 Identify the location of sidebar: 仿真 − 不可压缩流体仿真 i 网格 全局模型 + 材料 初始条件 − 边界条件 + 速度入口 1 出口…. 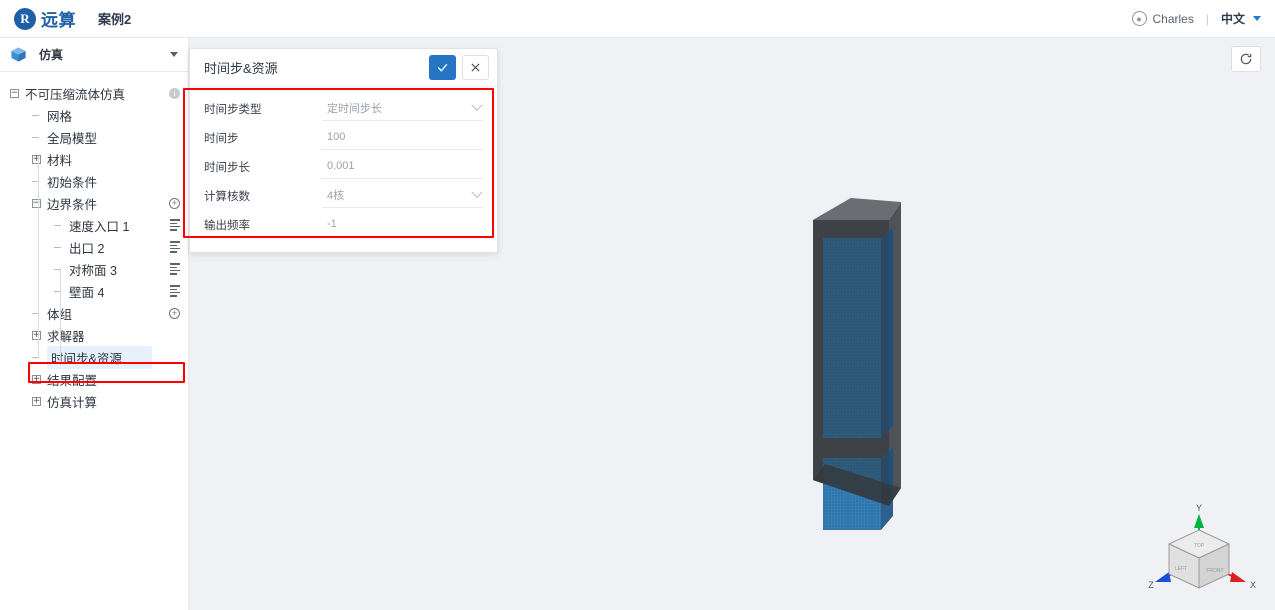
(94, 324).